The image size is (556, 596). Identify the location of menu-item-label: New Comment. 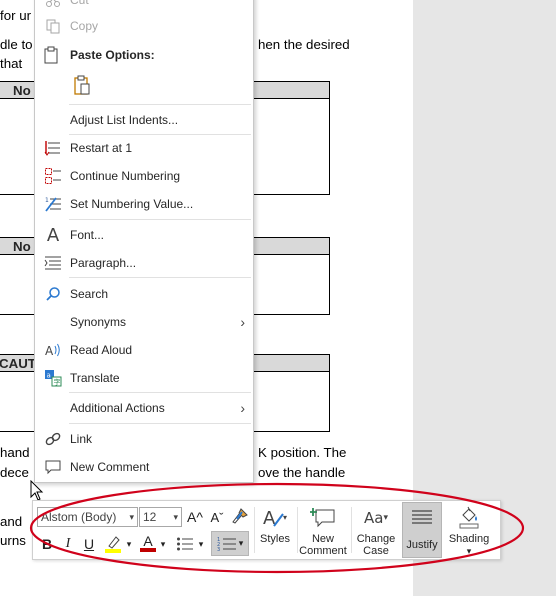
(110, 467).